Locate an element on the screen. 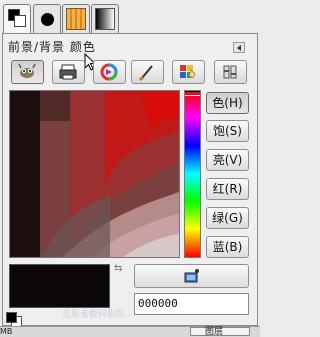  printer-icon is located at coordinates (68, 72).